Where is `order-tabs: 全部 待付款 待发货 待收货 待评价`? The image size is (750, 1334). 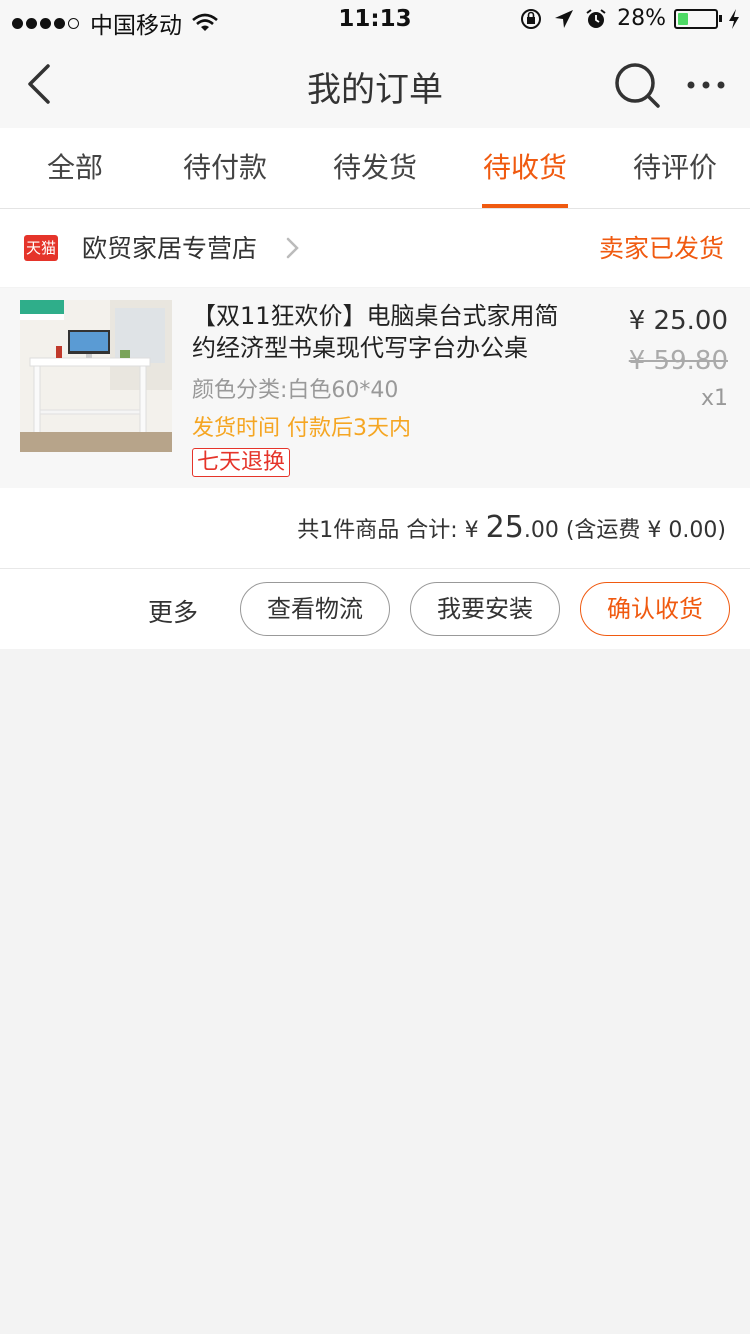 order-tabs: 全部 待付款 待发货 待收货 待评价 is located at coordinates (375, 168).